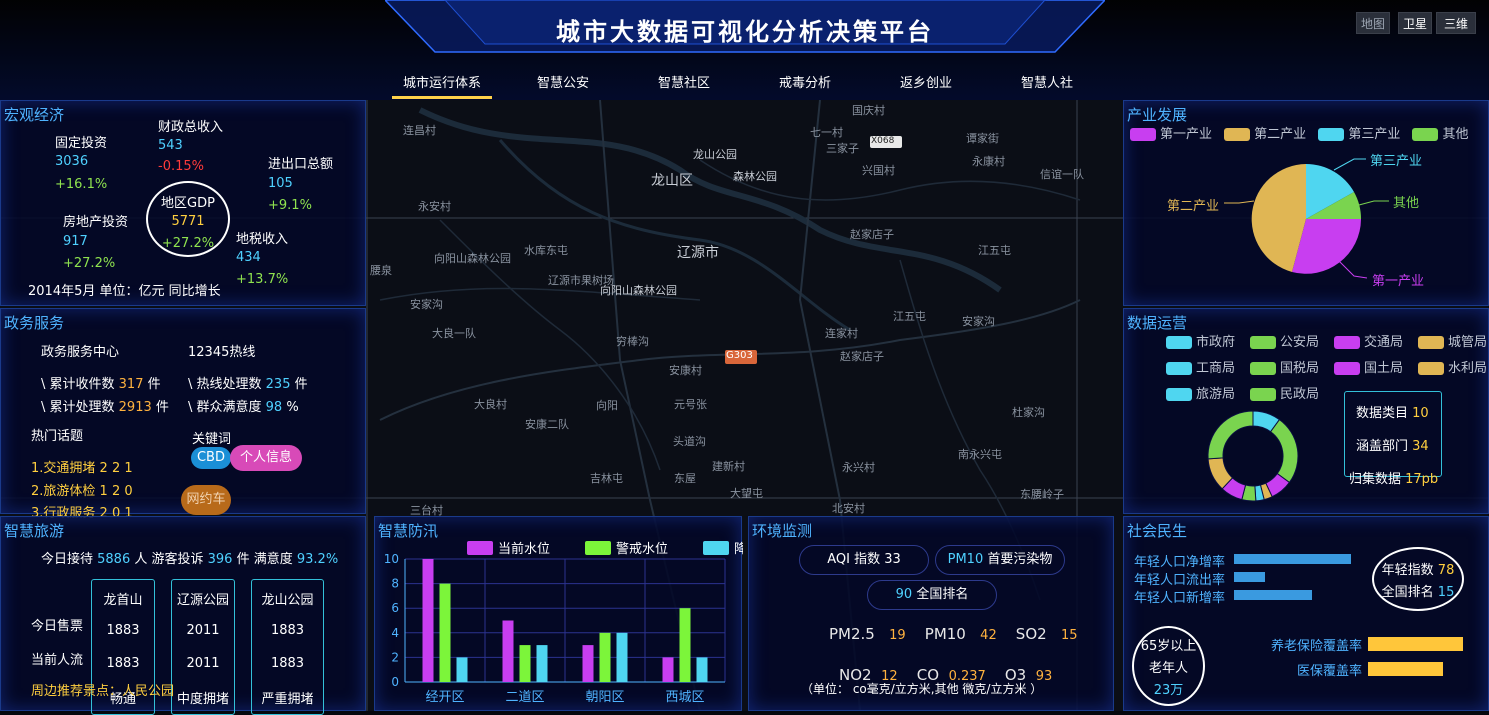 The width and height of the screenshot is (1489, 715). What do you see at coordinates (1062, 174) in the screenshot?
I see `place-label: 信谊一队` at bounding box center [1062, 174].